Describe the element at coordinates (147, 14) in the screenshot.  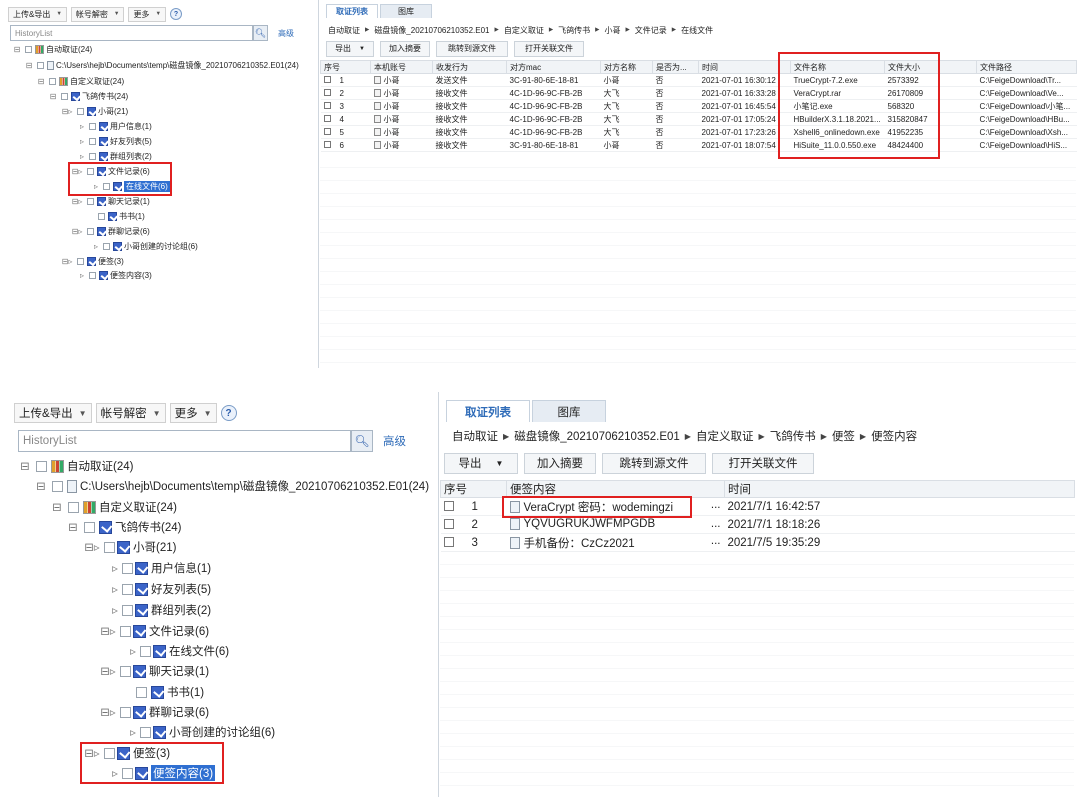
I see `more-button: 更多 ▼` at that location.